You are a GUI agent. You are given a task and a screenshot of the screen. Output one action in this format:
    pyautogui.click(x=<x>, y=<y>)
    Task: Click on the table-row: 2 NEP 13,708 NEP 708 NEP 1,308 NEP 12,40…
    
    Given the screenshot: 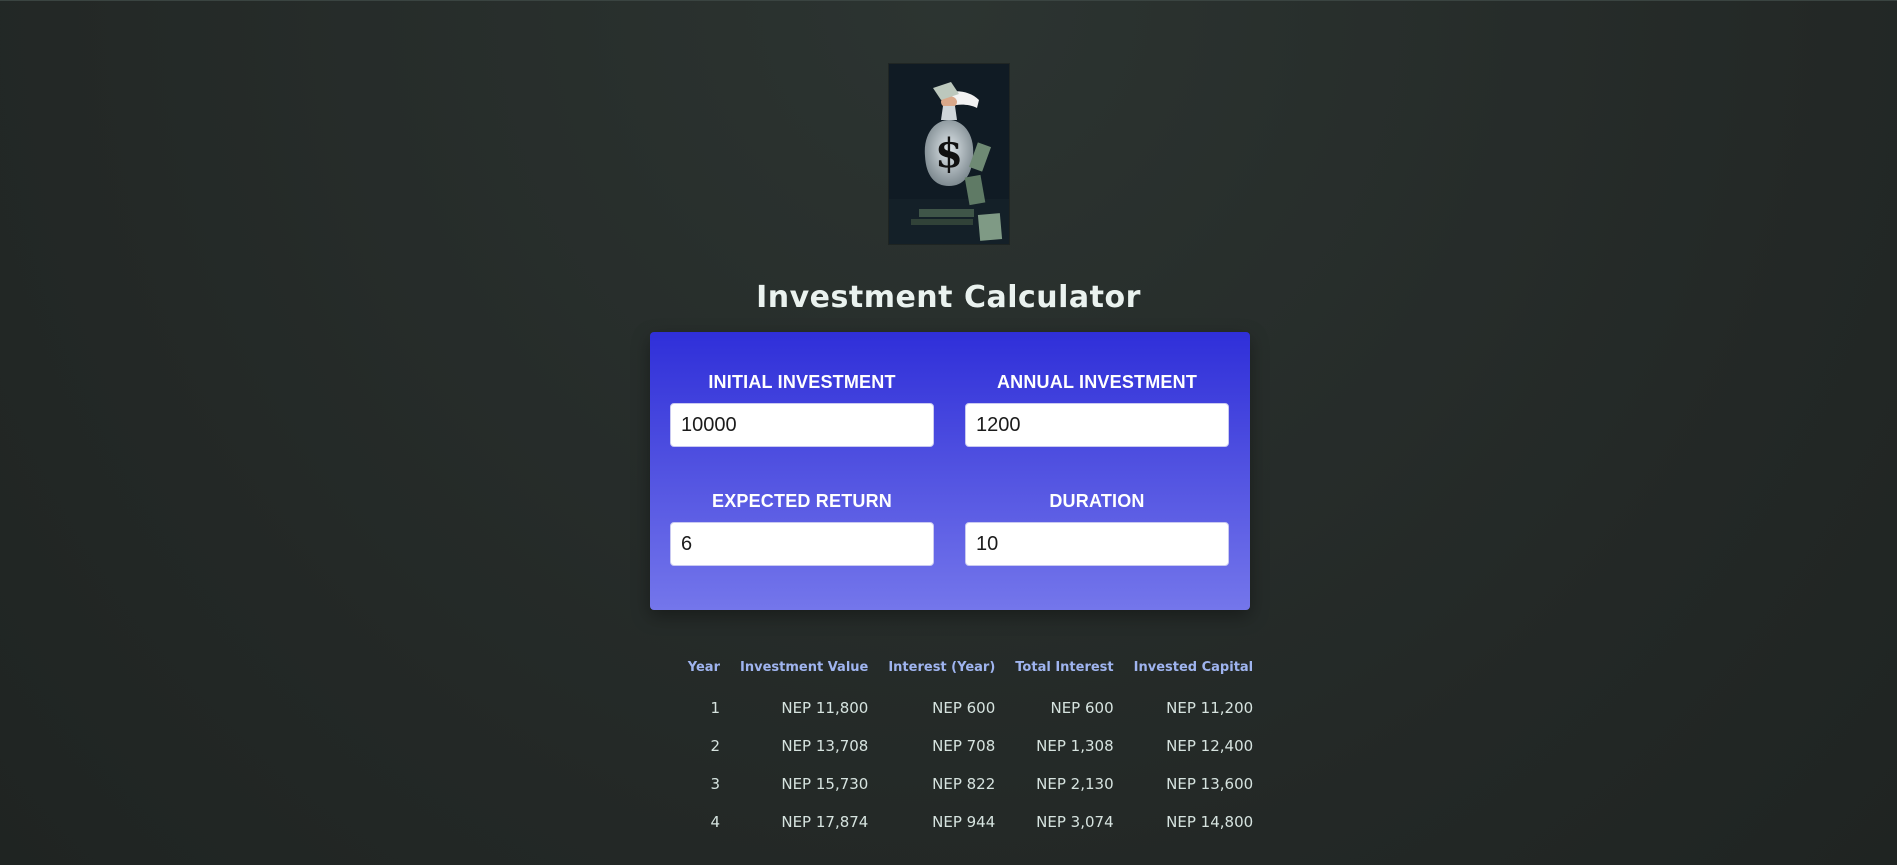 What is the action you would take?
    pyautogui.click(x=966, y=746)
    